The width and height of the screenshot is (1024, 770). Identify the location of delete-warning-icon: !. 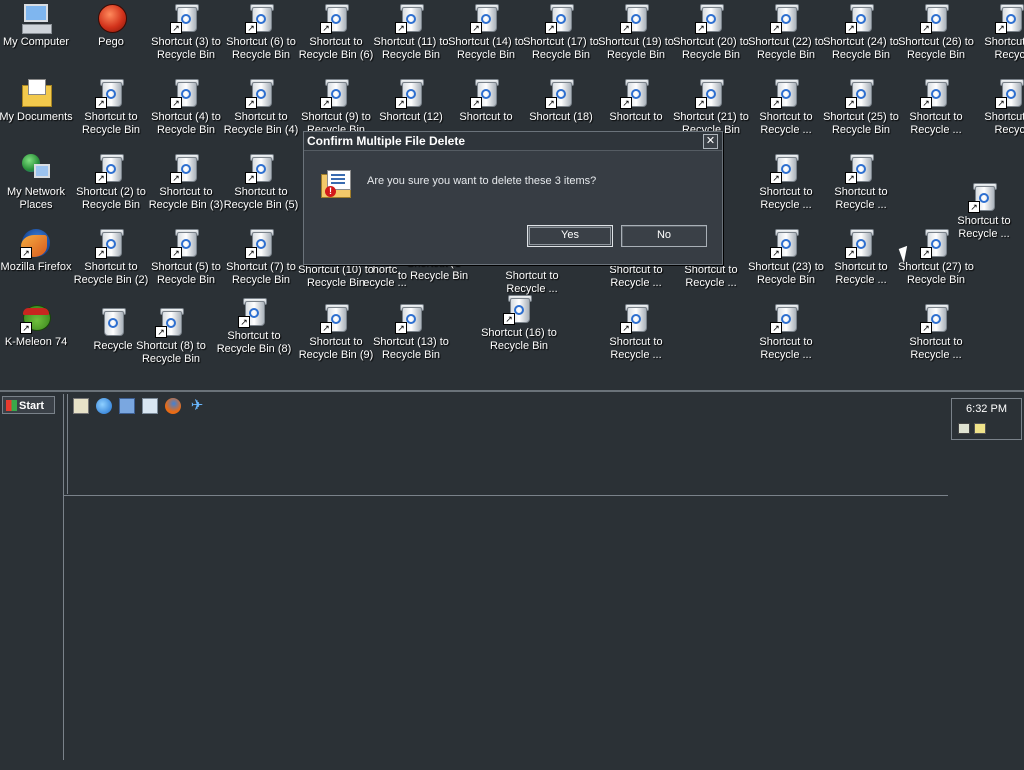
(337, 183).